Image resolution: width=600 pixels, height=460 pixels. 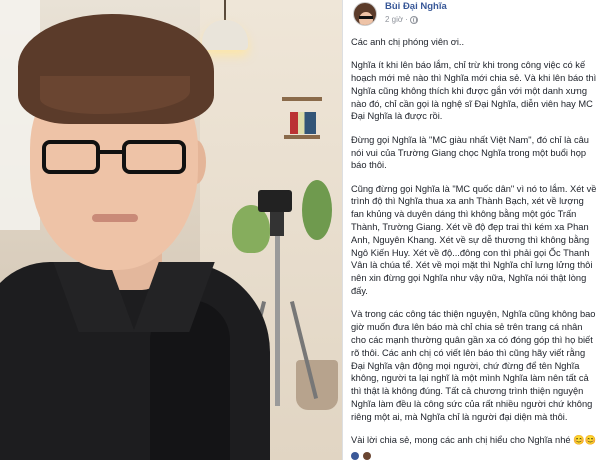 What do you see at coordinates (71, 157) in the screenshot?
I see `glasses-lens-left` at bounding box center [71, 157].